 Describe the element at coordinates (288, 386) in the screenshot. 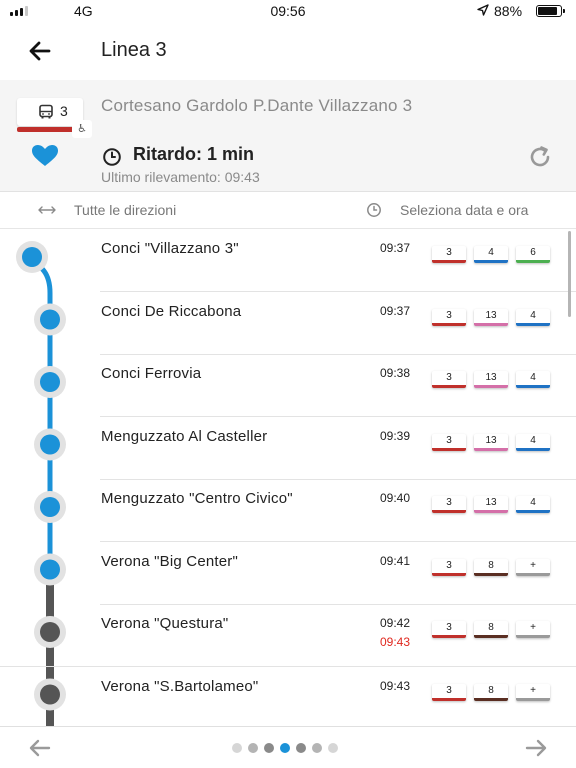

I see `stop-row: Conci Ferrovia 09:38 3 13 4` at that location.